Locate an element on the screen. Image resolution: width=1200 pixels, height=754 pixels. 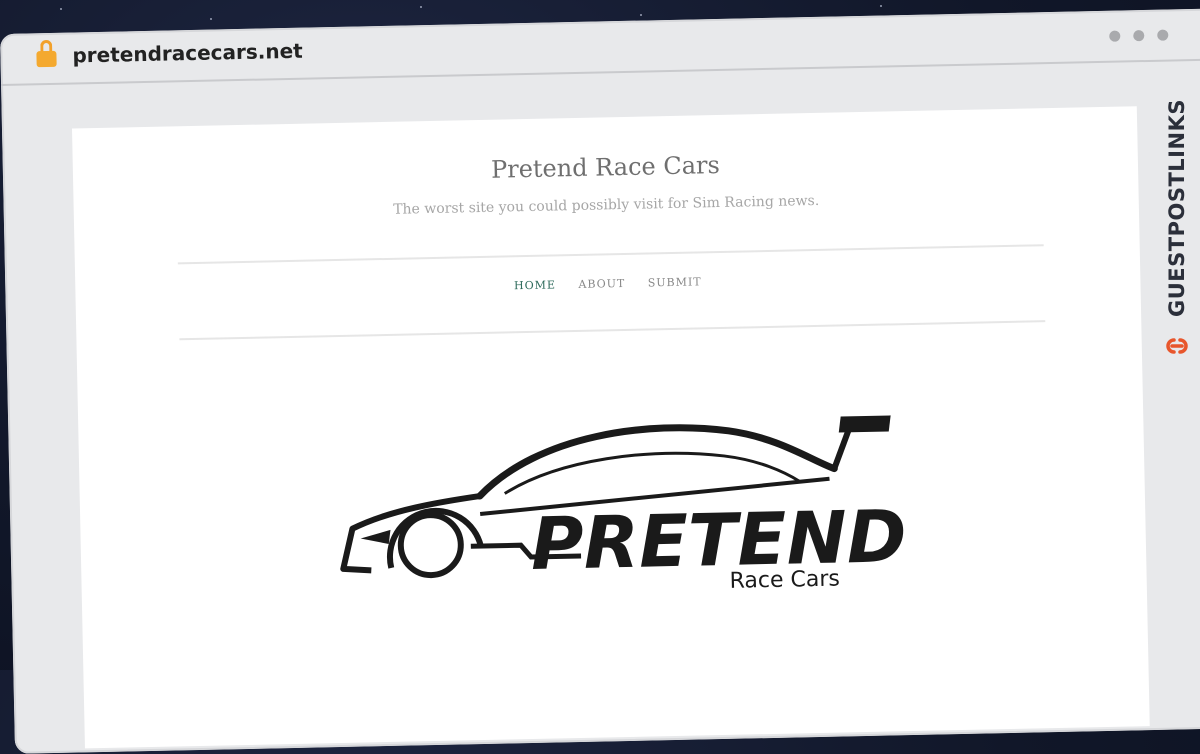
site-title: Pretend Race Cars is located at coordinates (605, 167).